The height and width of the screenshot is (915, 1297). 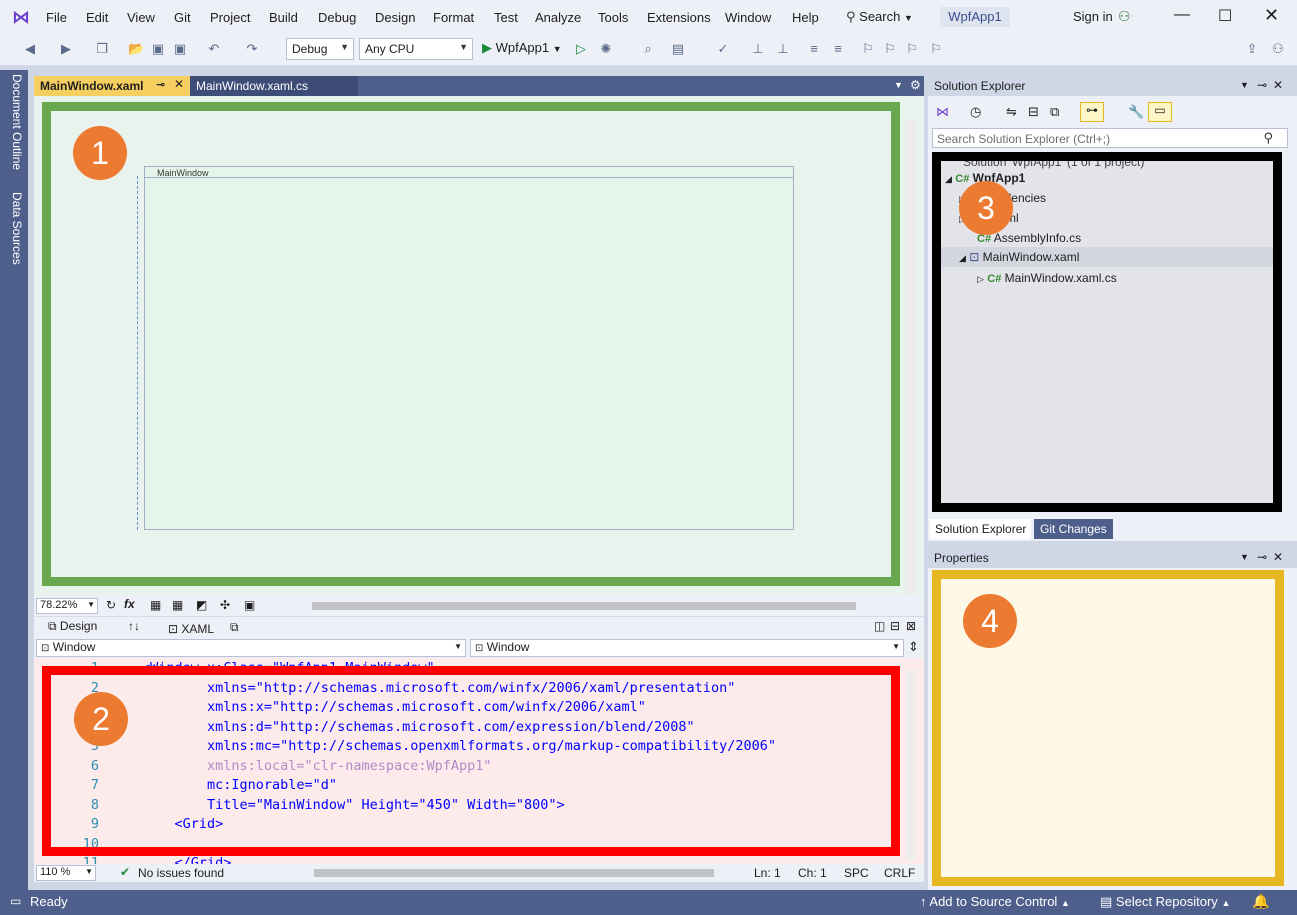 I want to click on tree-item-solution: Solution 'WpfApp1' (1 of 1 project), so click(x=1053, y=165).